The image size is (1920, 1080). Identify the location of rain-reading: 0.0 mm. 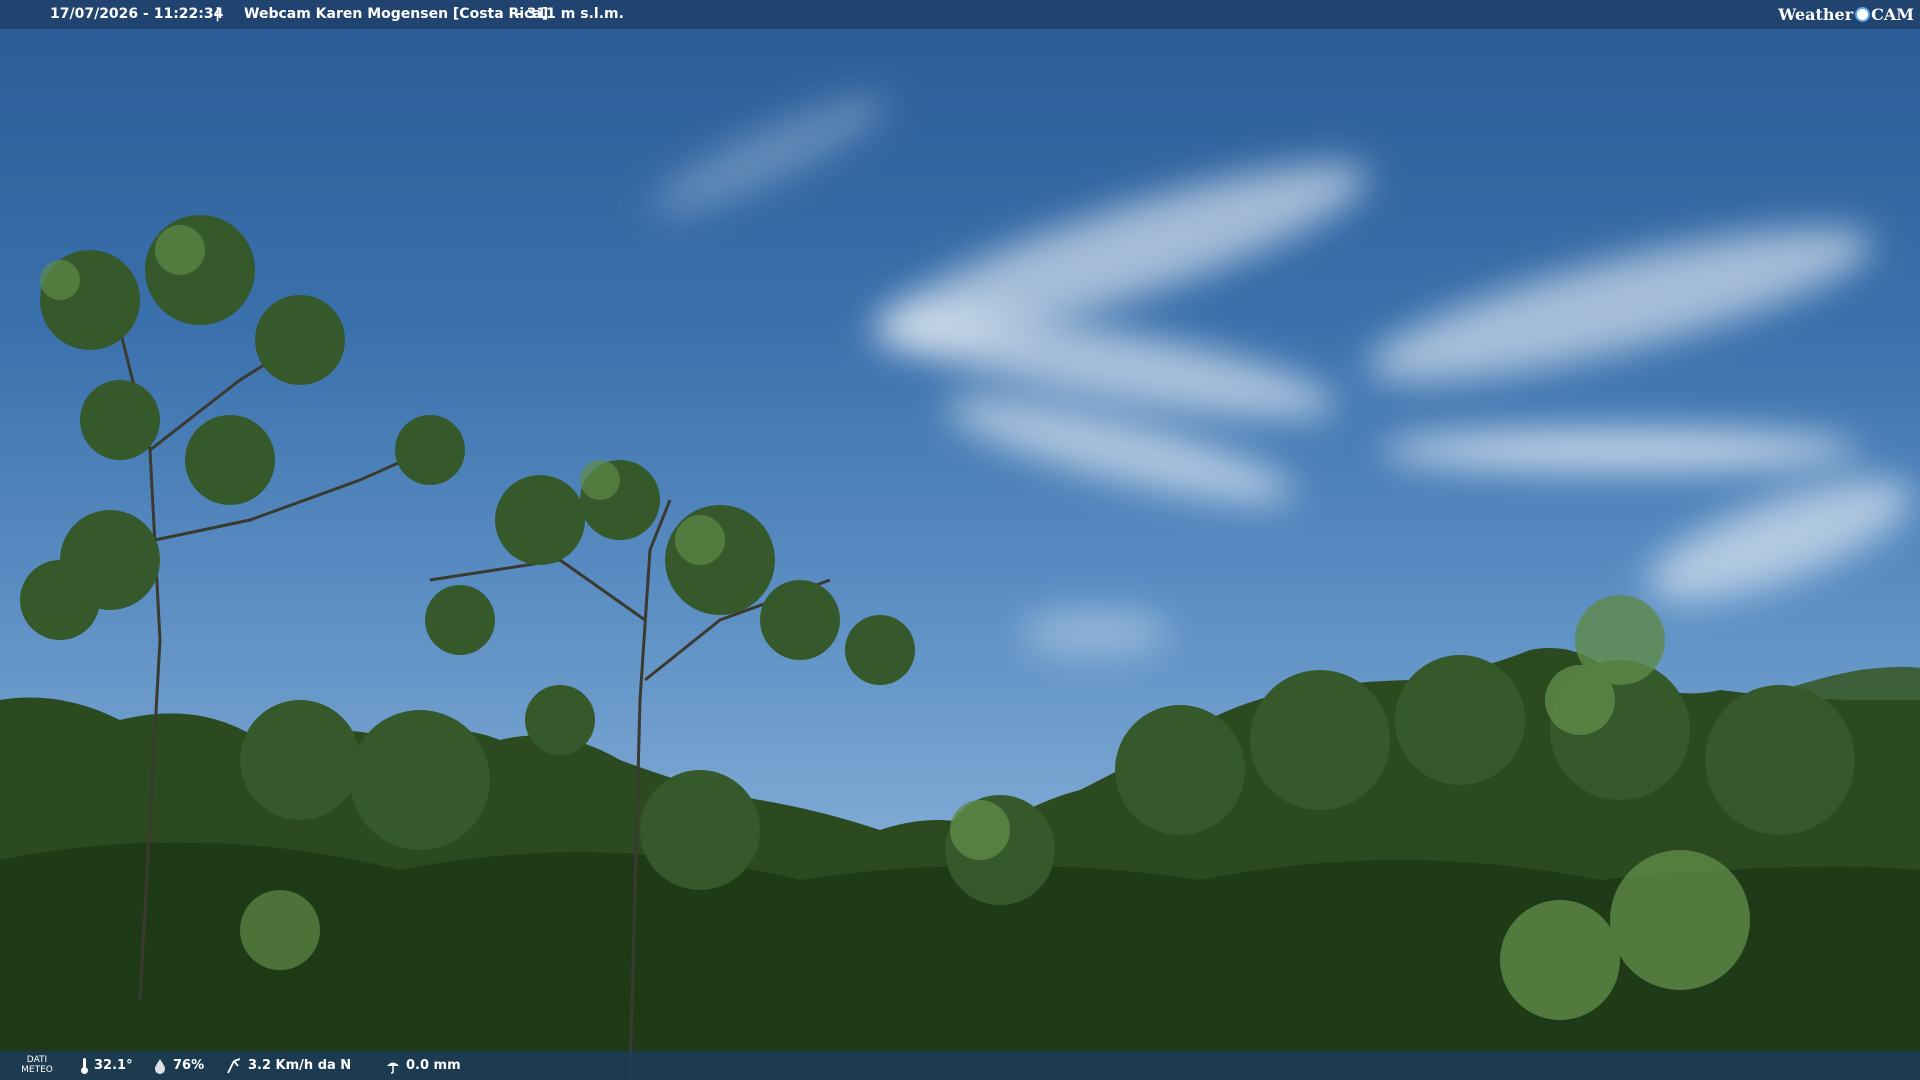
(423, 1065).